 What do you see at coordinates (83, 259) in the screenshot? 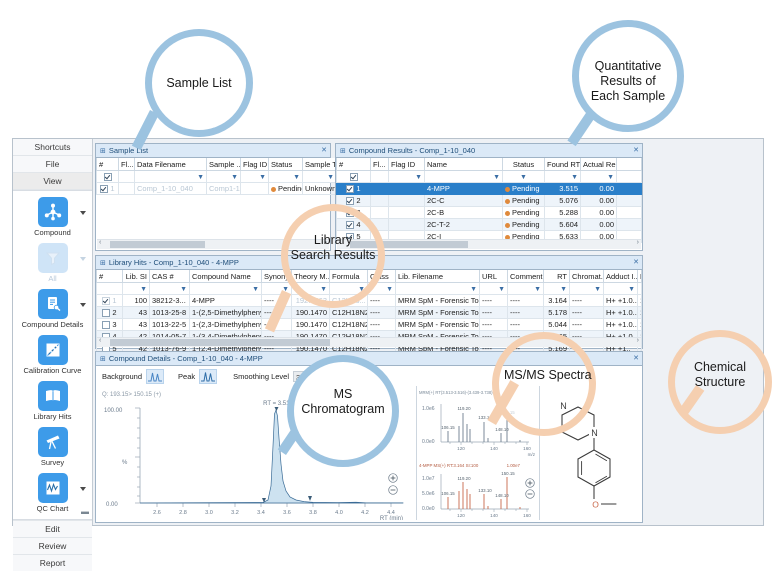
I see `all-caret-icon` at bounding box center [83, 259].